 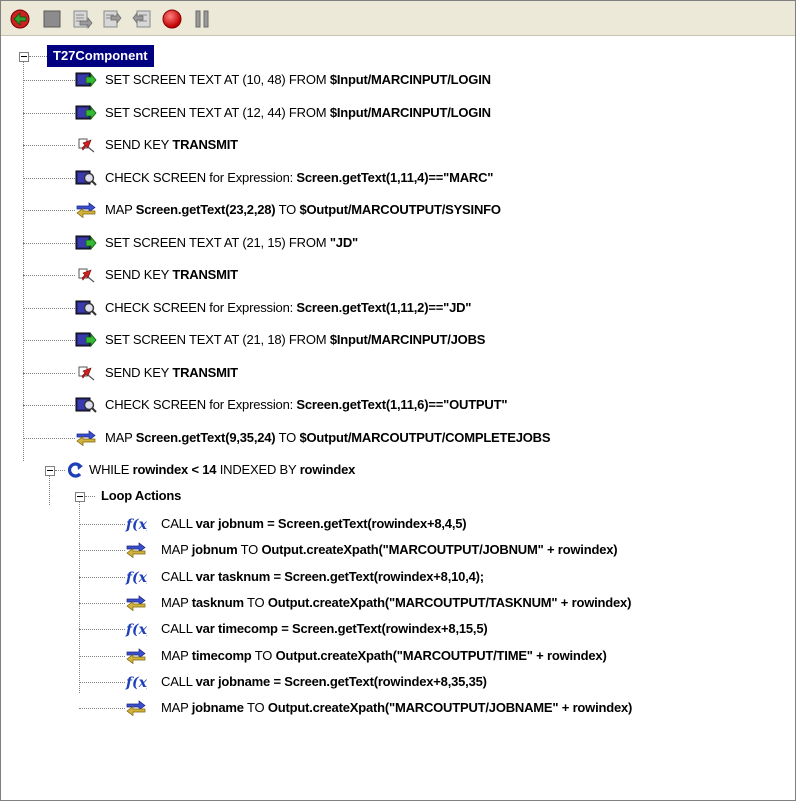 What do you see at coordinates (141, 495) in the screenshot?
I see `loop-actions-label: Loop Actions` at bounding box center [141, 495].